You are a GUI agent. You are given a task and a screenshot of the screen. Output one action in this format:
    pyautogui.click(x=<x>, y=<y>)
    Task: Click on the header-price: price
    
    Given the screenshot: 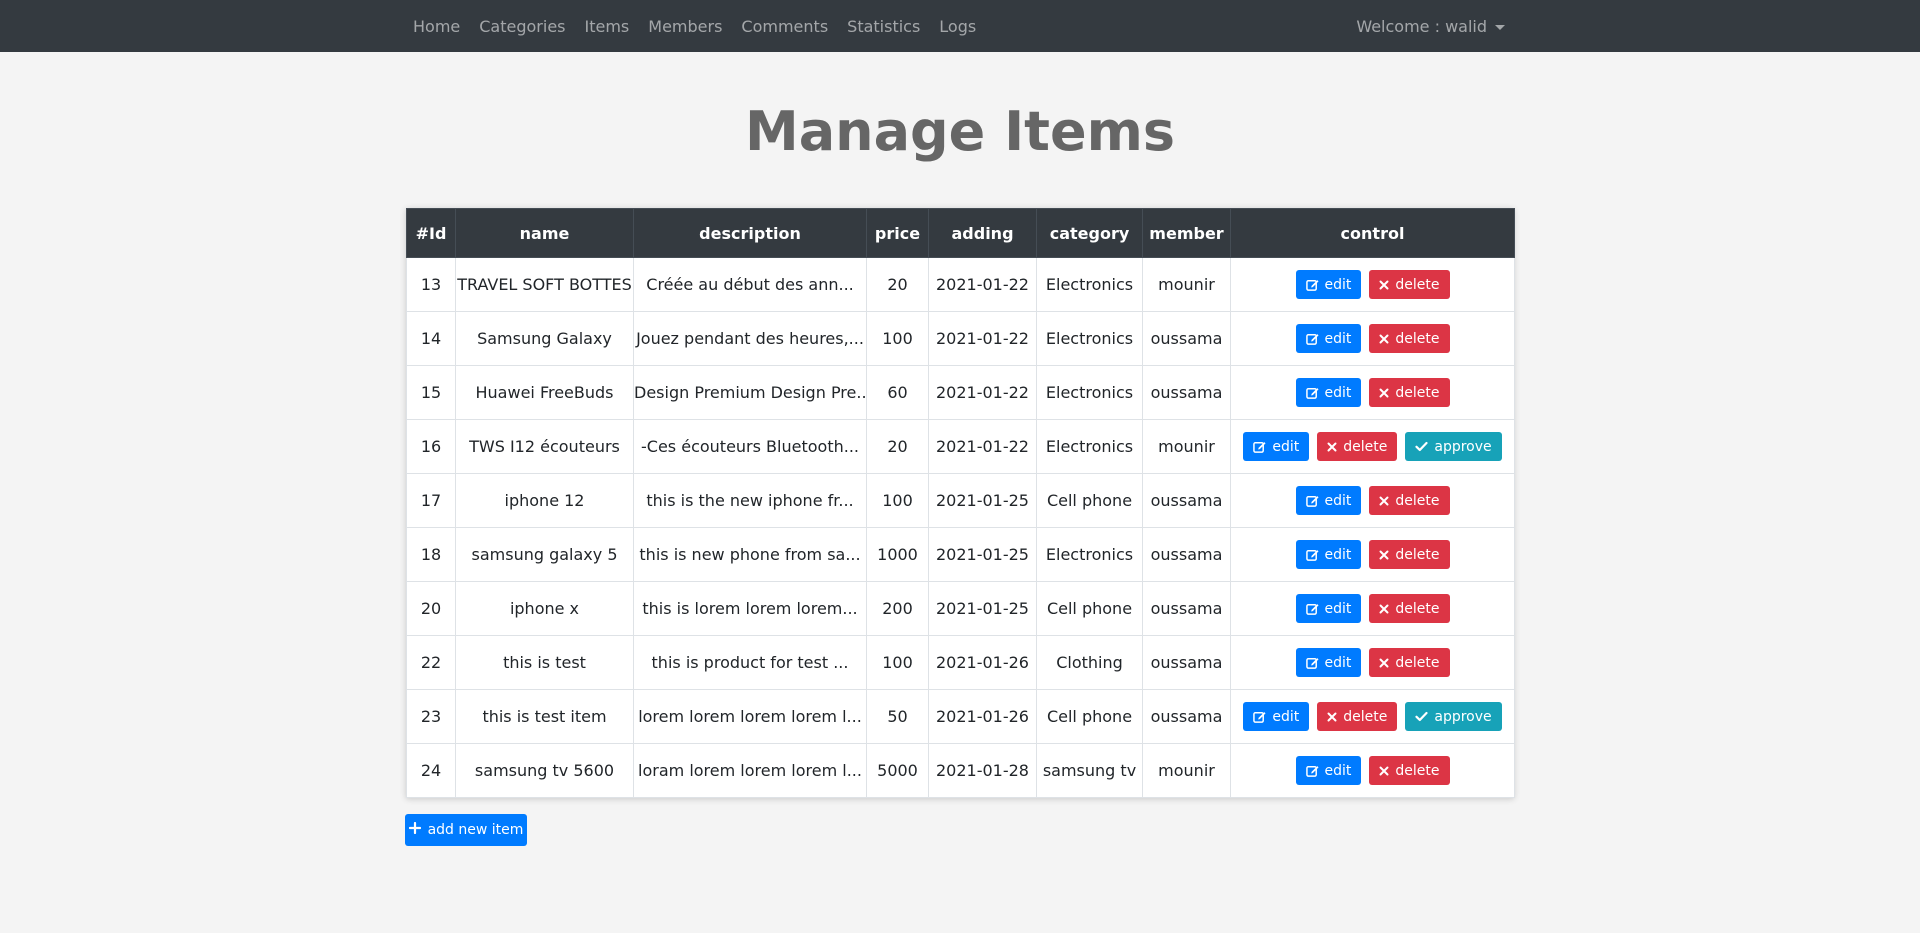 What is the action you would take?
    pyautogui.click(x=897, y=233)
    